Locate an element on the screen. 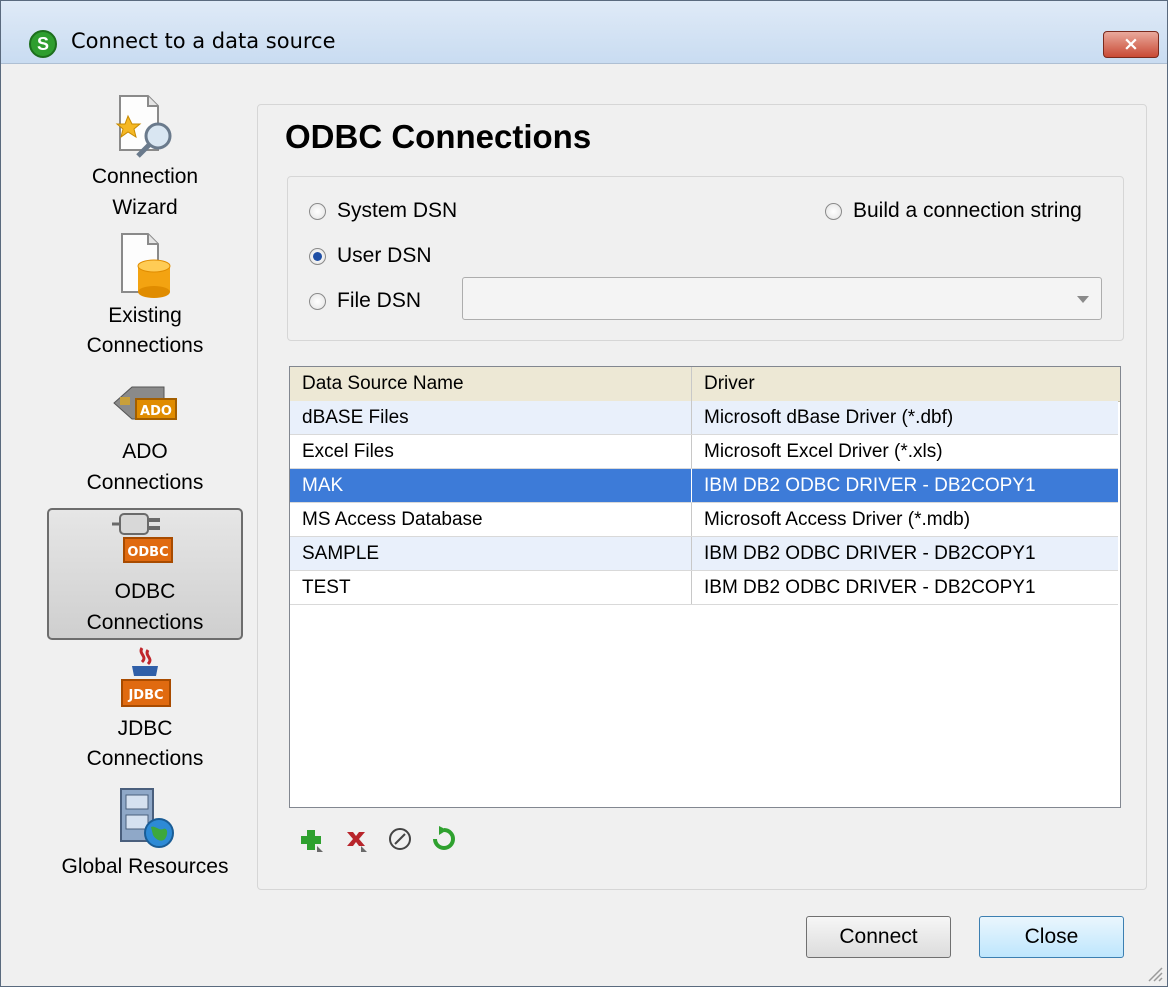 This screenshot has width=1168, height=987. radio-label: File DSN is located at coordinates (379, 300).